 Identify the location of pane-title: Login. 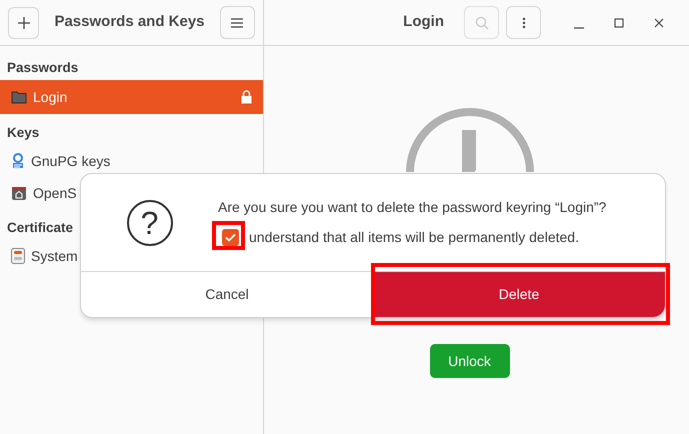
(423, 22).